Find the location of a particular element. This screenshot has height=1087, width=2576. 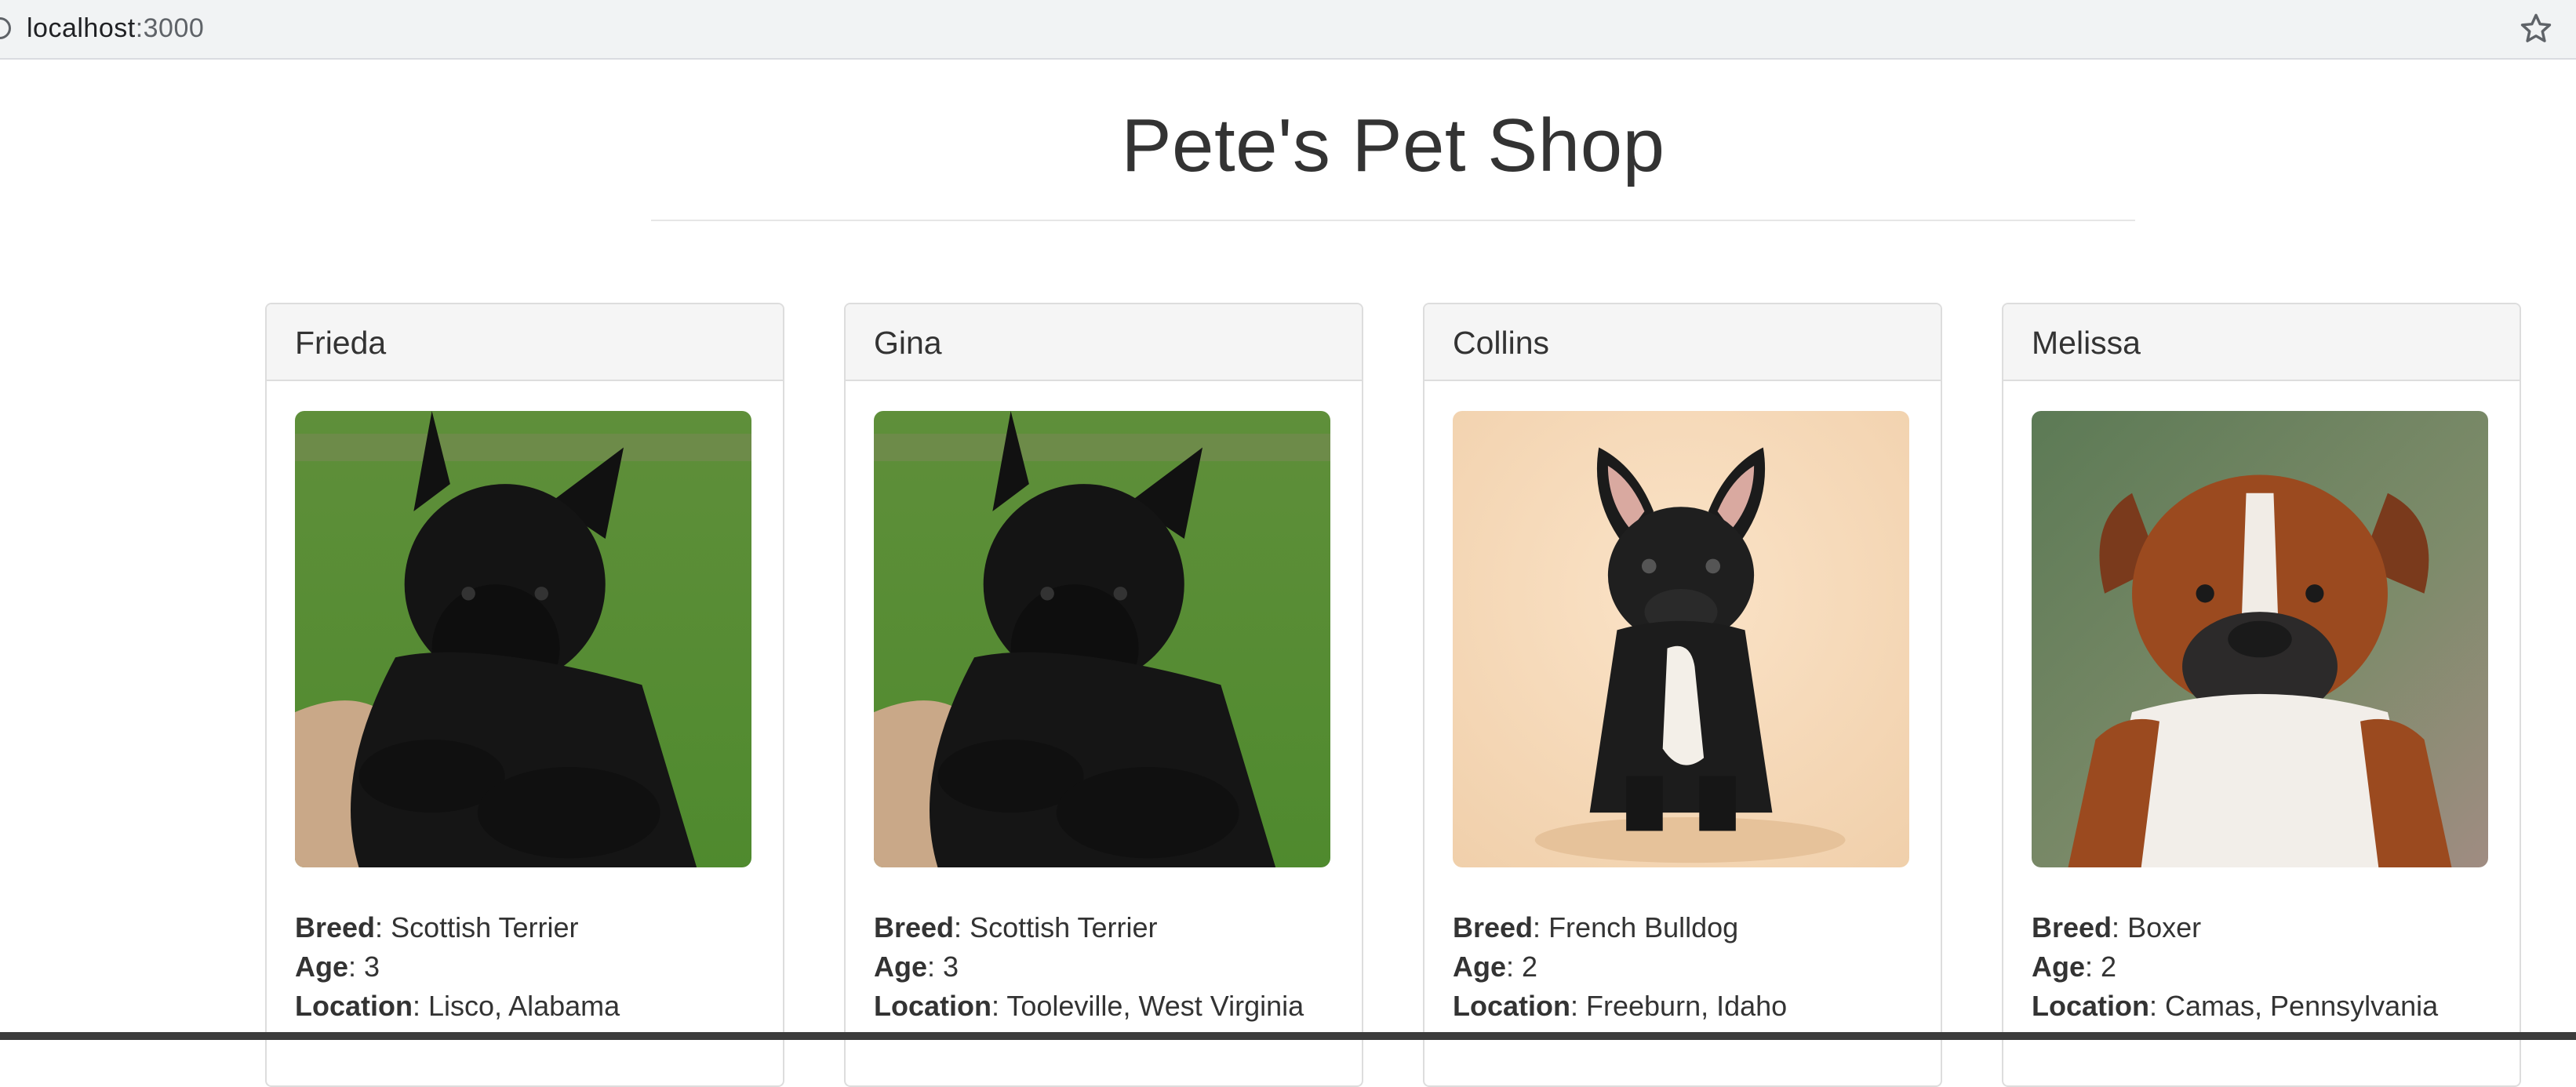

pet-name: Gina is located at coordinates (1104, 342).